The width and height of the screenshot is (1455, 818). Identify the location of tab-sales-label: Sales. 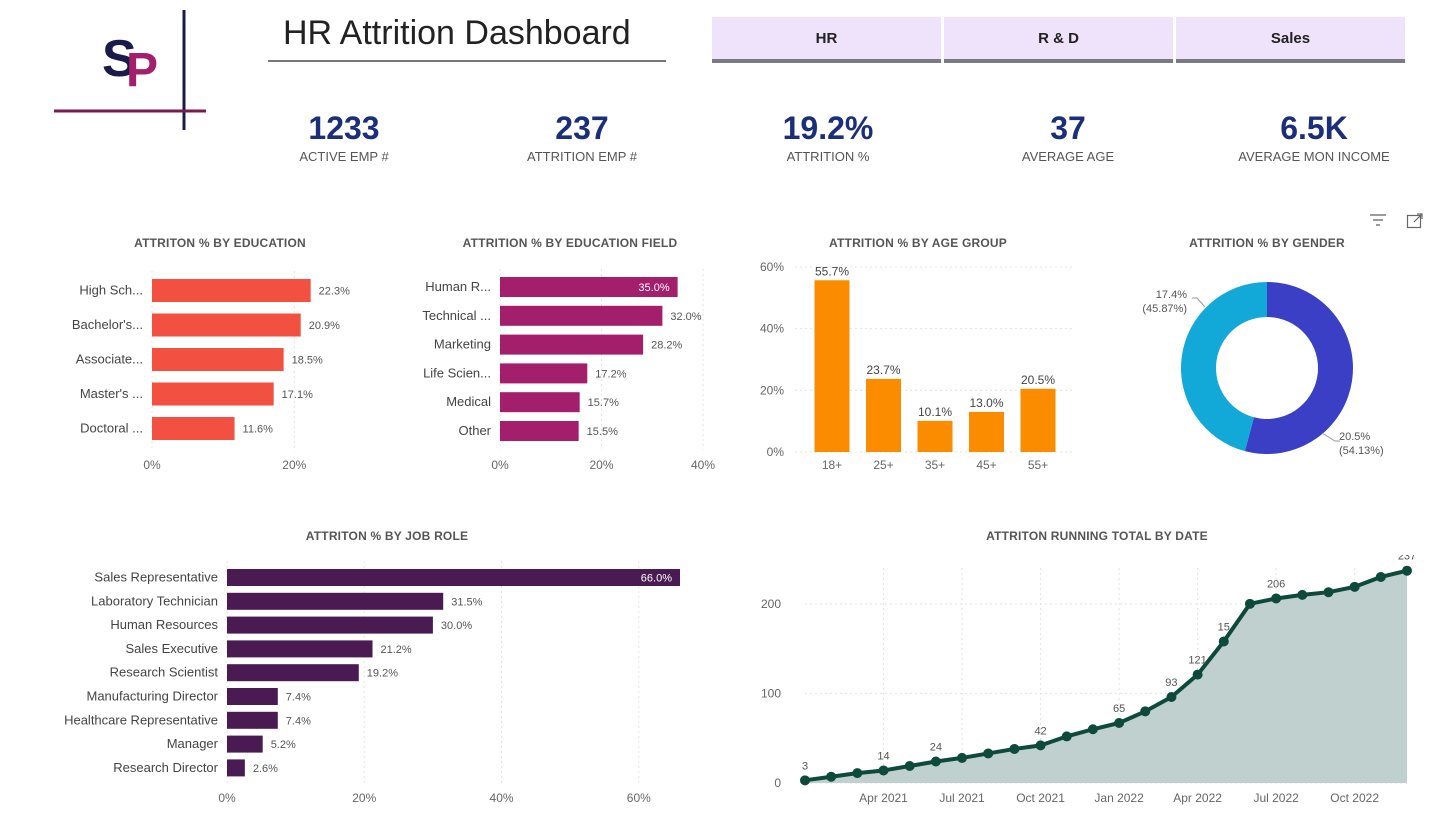
(1290, 38).